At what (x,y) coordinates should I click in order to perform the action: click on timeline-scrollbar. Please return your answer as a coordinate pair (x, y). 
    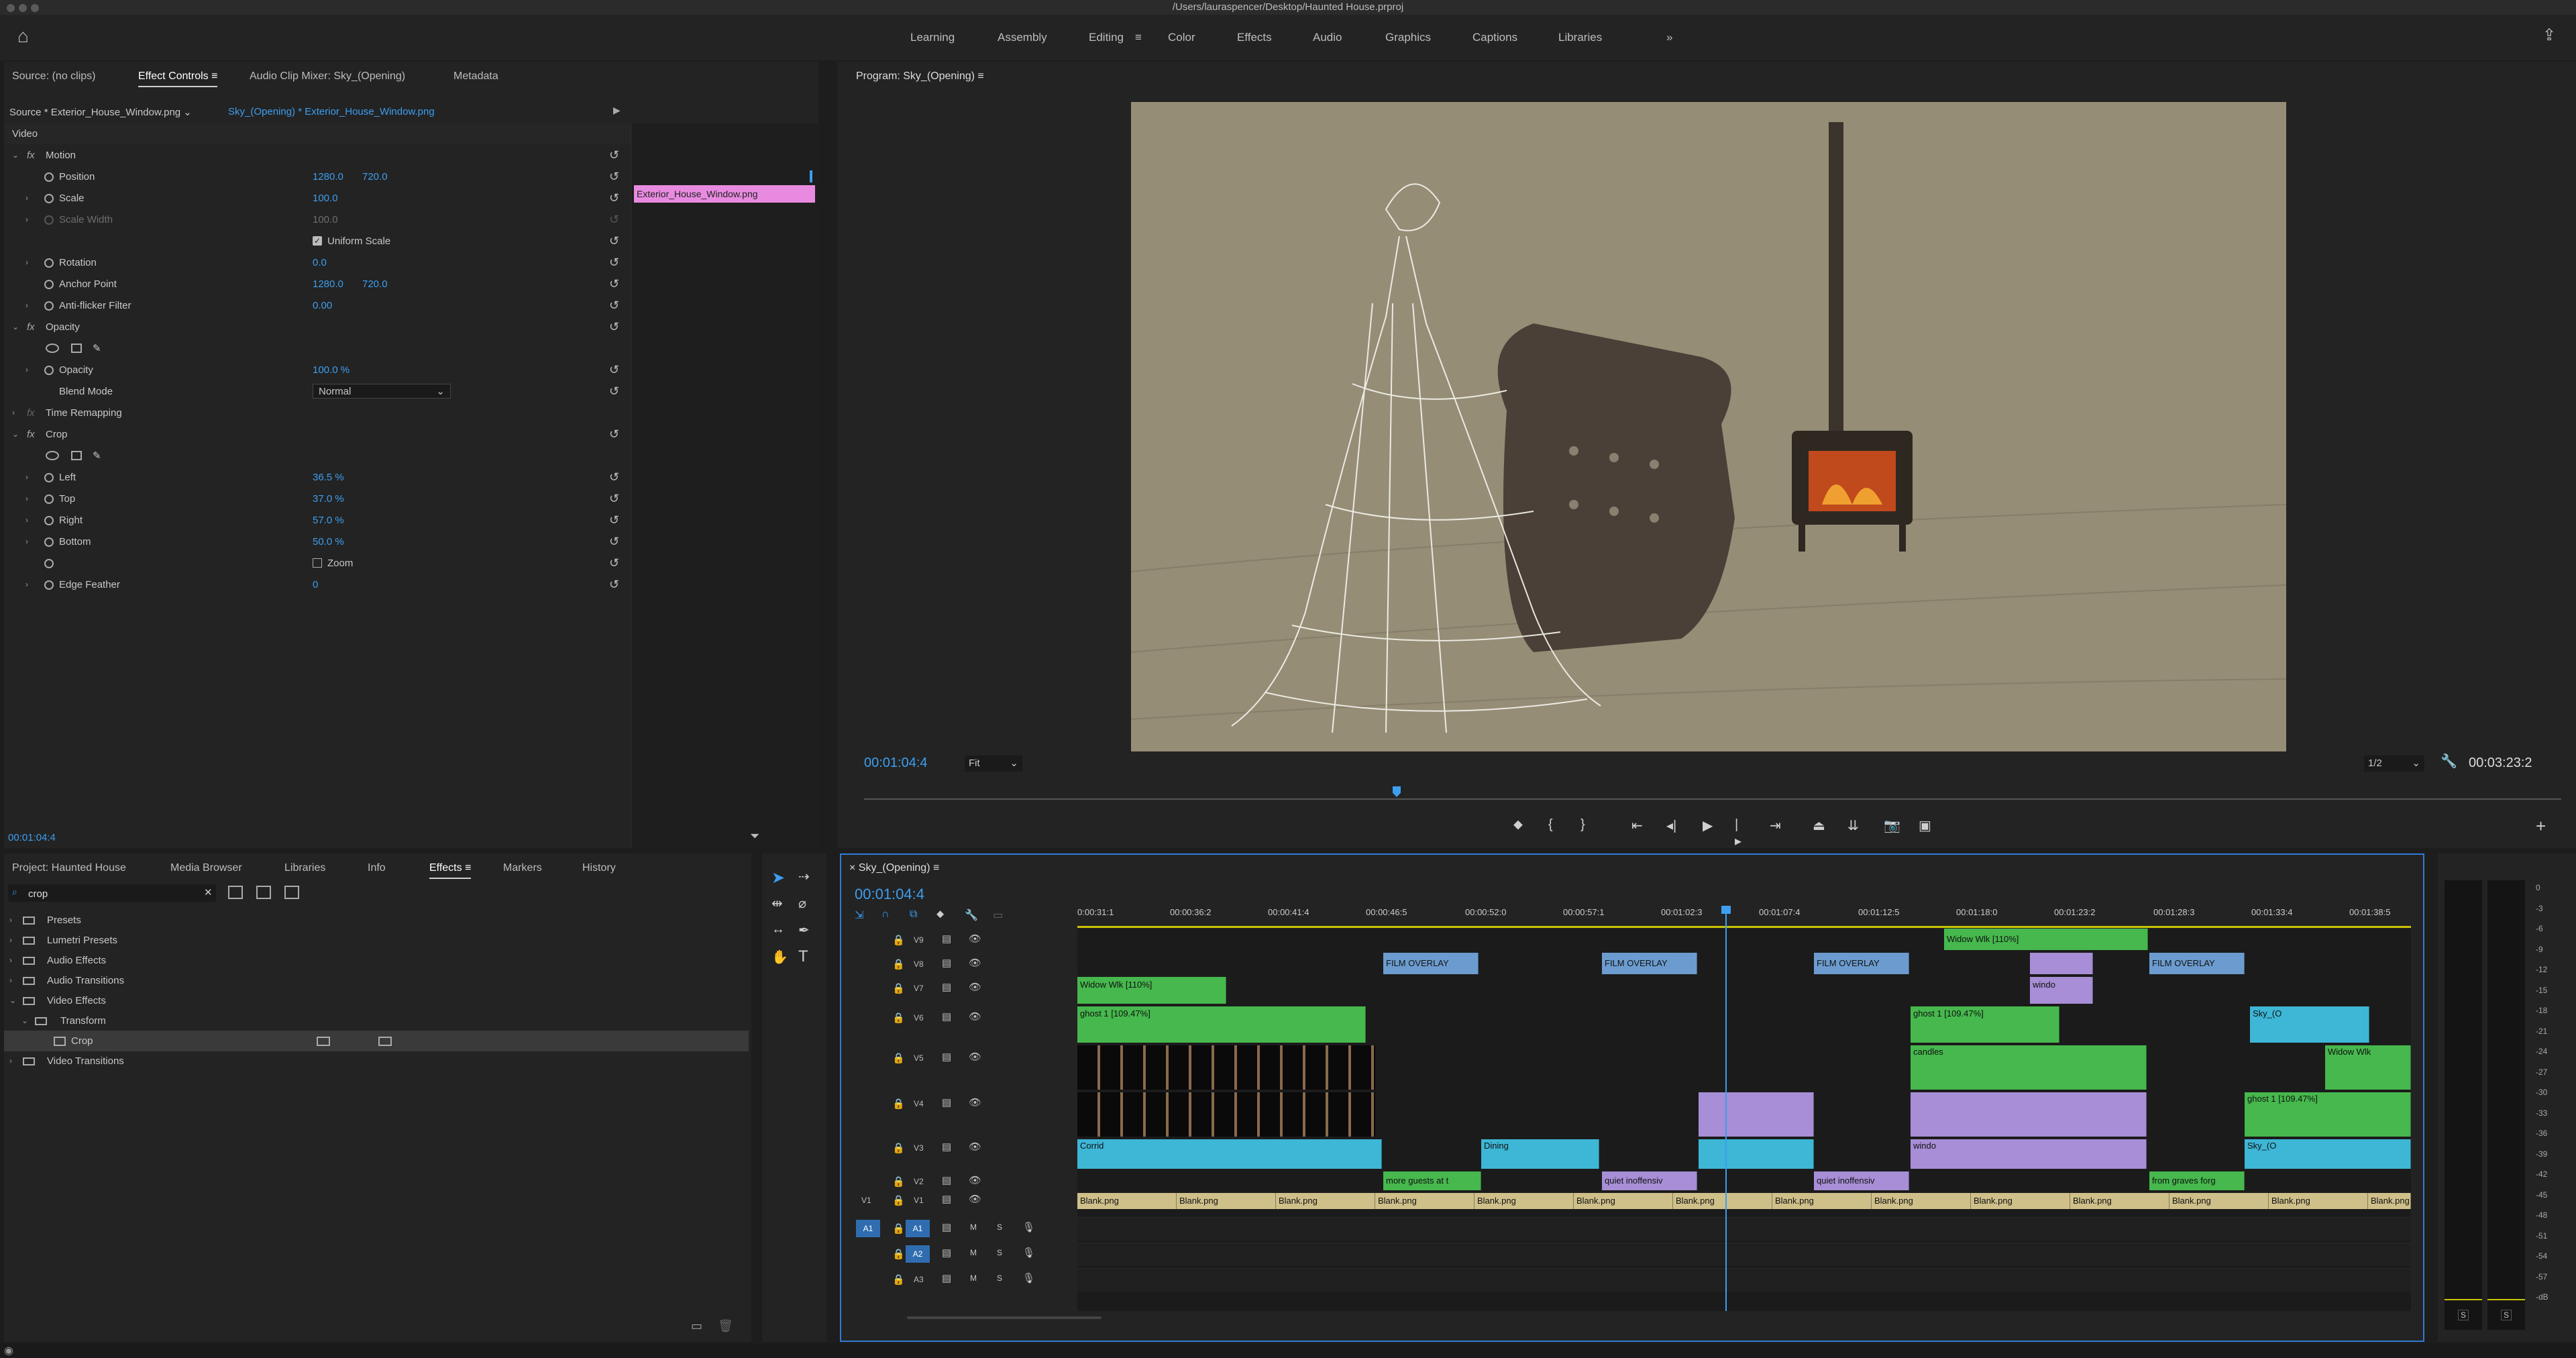
    Looking at the image, I should click on (1004, 1318).